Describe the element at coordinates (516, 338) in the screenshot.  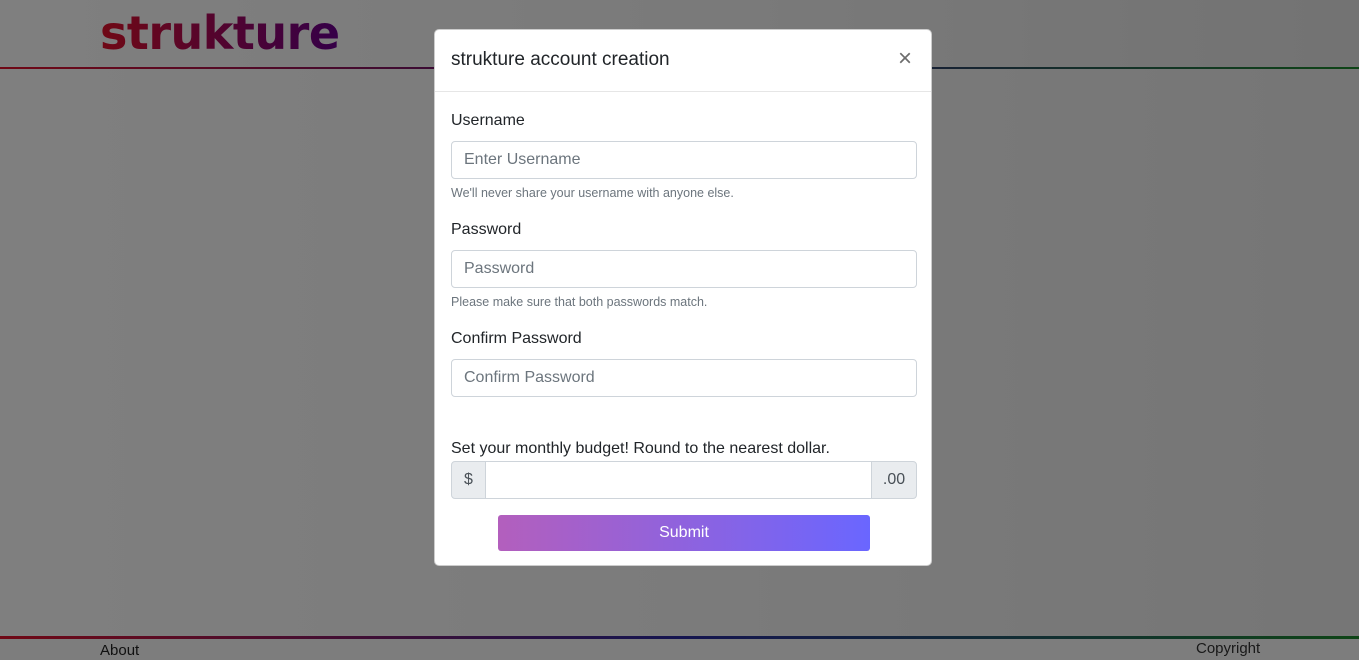
I see `confirm-password-label: Confirm Password` at that location.